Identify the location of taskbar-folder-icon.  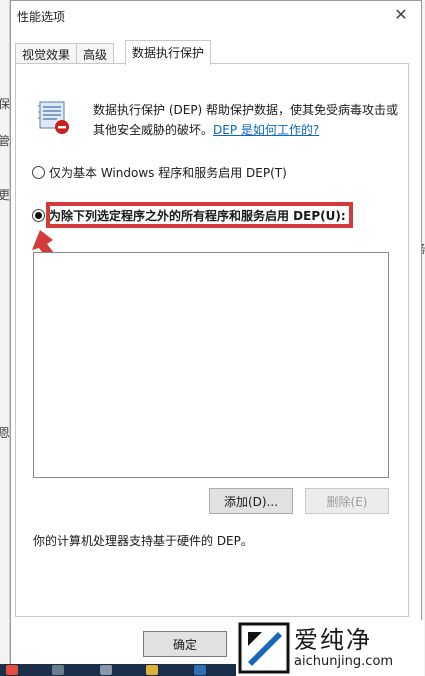
(152, 670).